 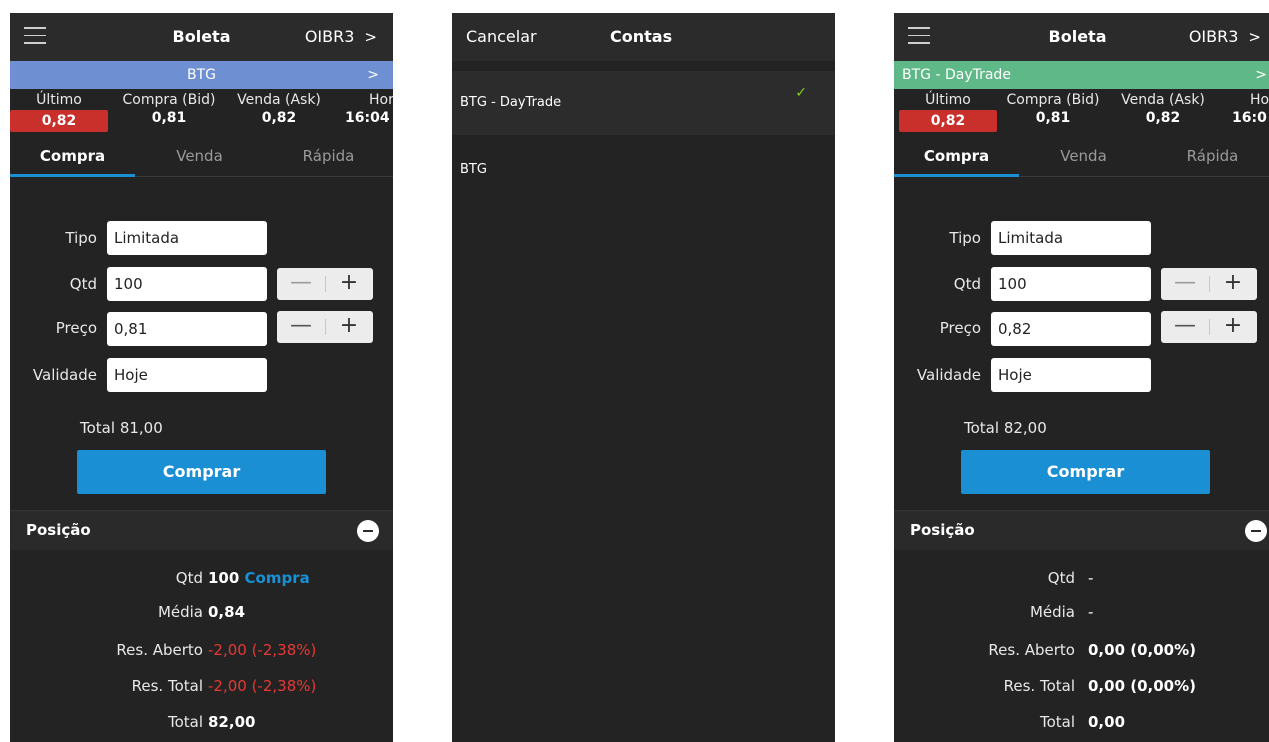 What do you see at coordinates (956, 75) in the screenshot?
I see `account-label: BTG - DayTrade` at bounding box center [956, 75].